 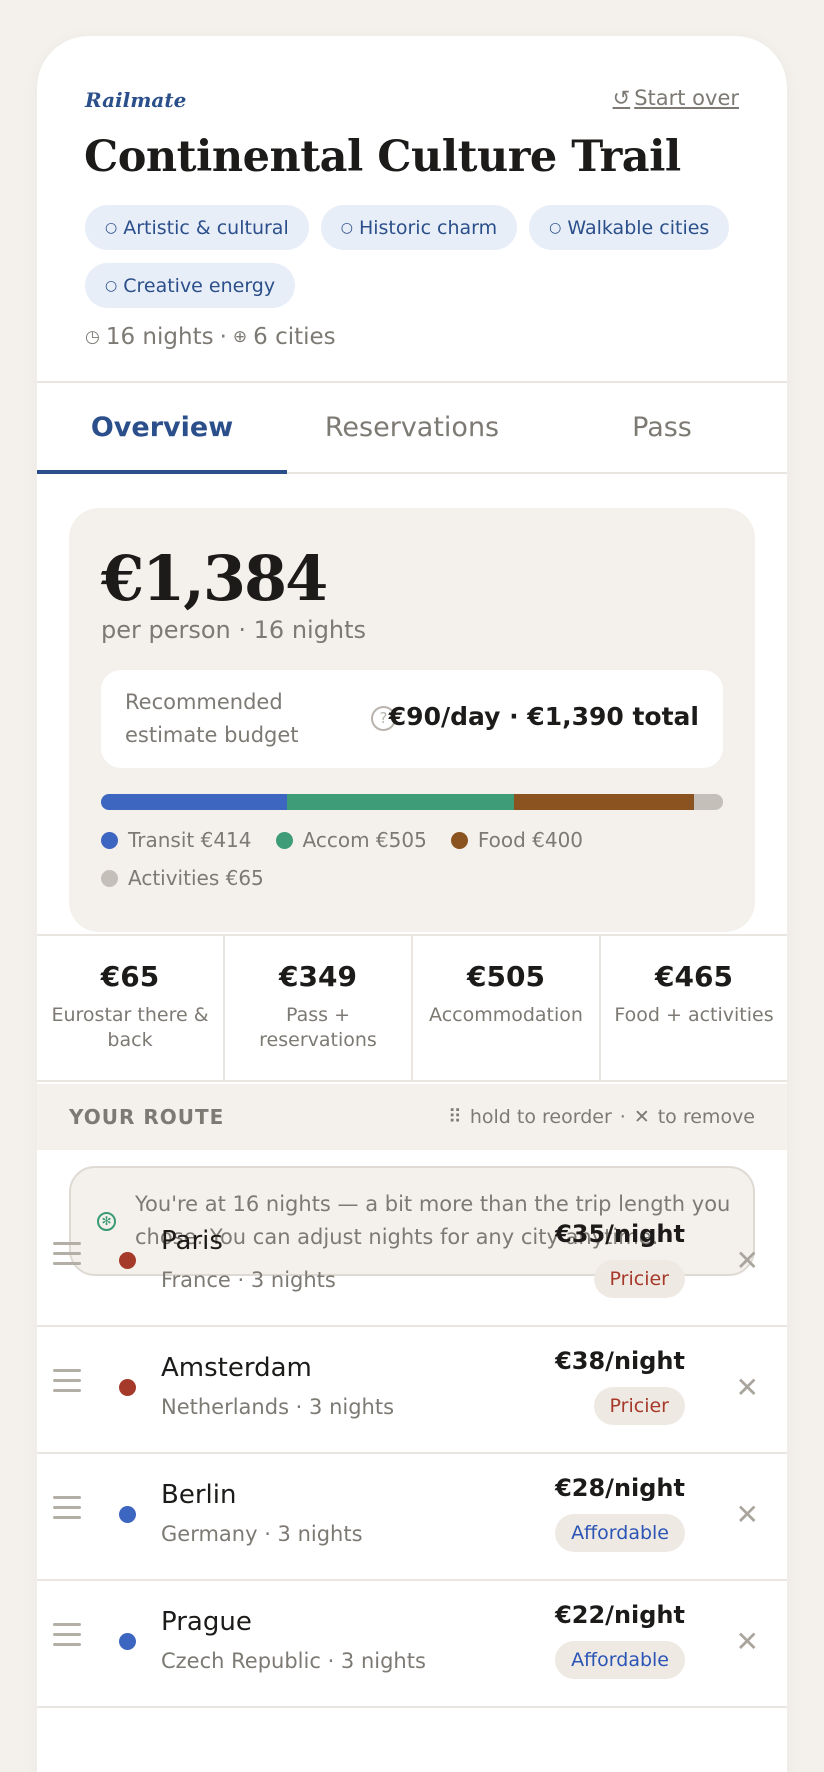 I want to click on tag-chip: ○ Walkable cities, so click(x=629, y=227).